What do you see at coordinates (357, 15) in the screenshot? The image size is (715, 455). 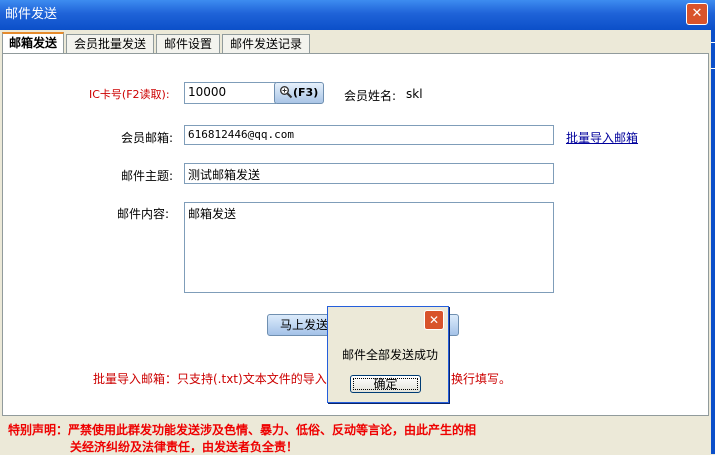 I see `window-titlebar: 邮件发送 ✕` at bounding box center [357, 15].